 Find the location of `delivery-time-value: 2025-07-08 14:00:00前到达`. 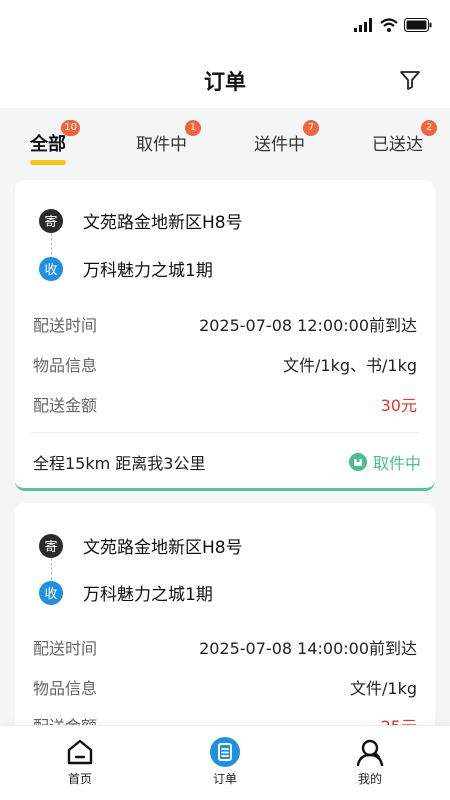

delivery-time-value: 2025-07-08 14:00:00前到达 is located at coordinates (308, 648).